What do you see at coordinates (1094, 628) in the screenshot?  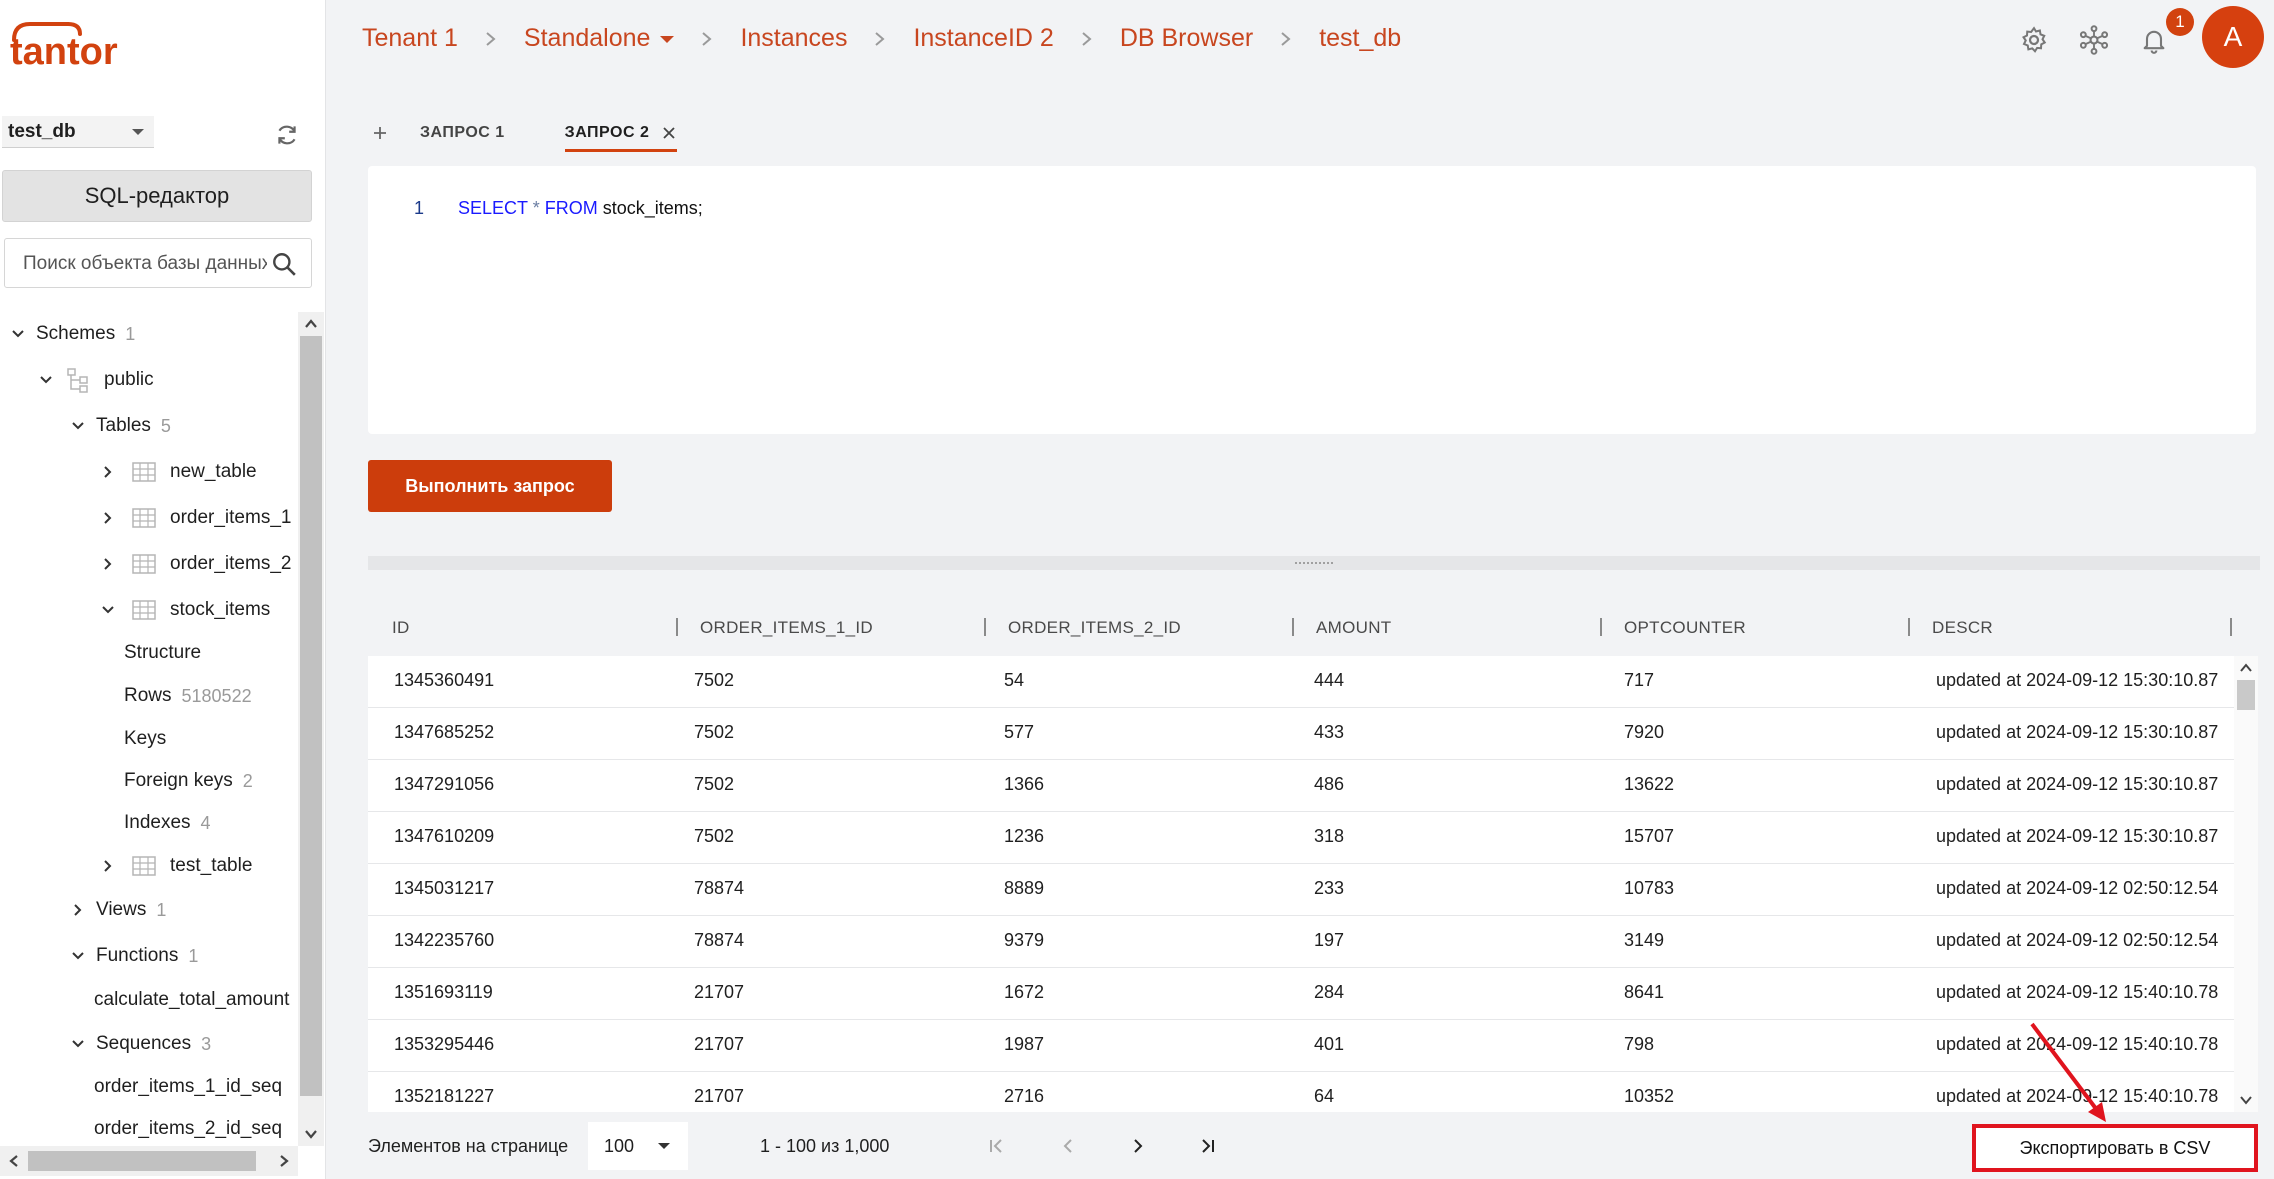 I see `column-header-order-items-2-id: ORDER_ITEMS_2_ID` at bounding box center [1094, 628].